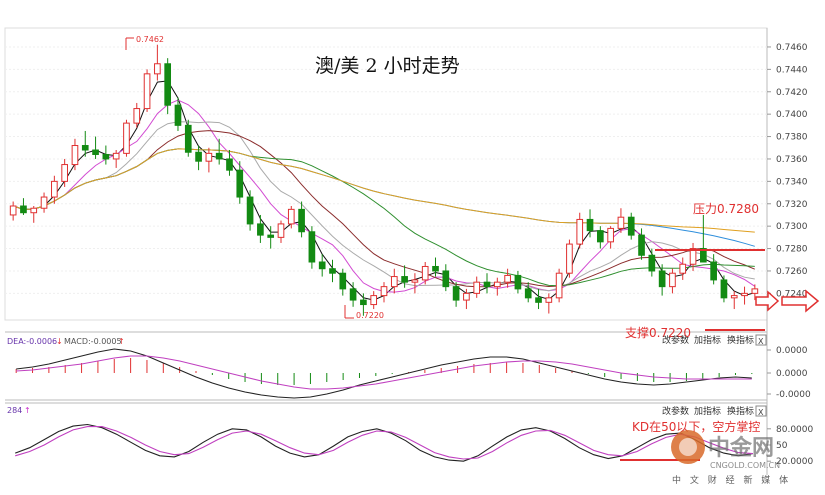  Describe the element at coordinates (387, 66) in the screenshot. I see `chart-title: 澳/美 2 小时走势` at that location.